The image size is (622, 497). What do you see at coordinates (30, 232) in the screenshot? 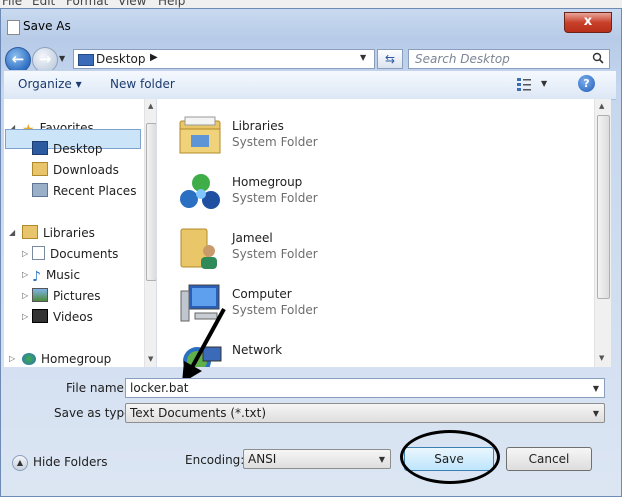
I see `libraries-icon` at bounding box center [30, 232].